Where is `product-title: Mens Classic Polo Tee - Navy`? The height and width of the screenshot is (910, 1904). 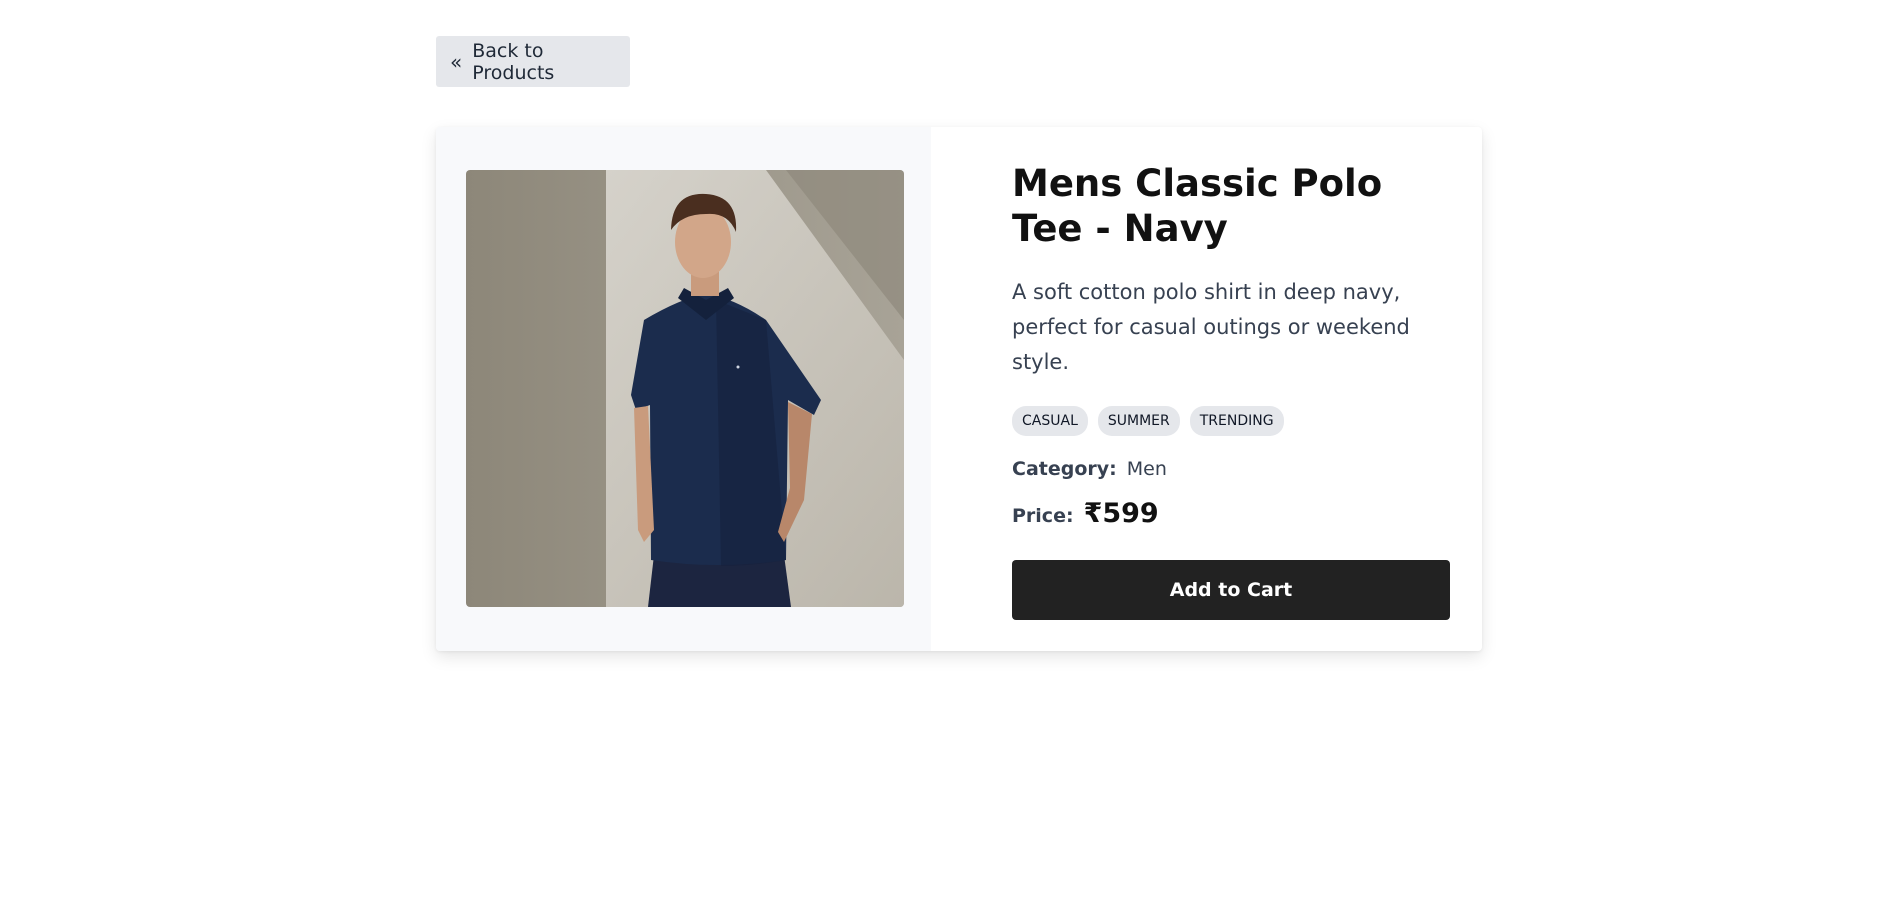
product-title: Mens Classic Polo Tee - Navy is located at coordinates (1197, 206).